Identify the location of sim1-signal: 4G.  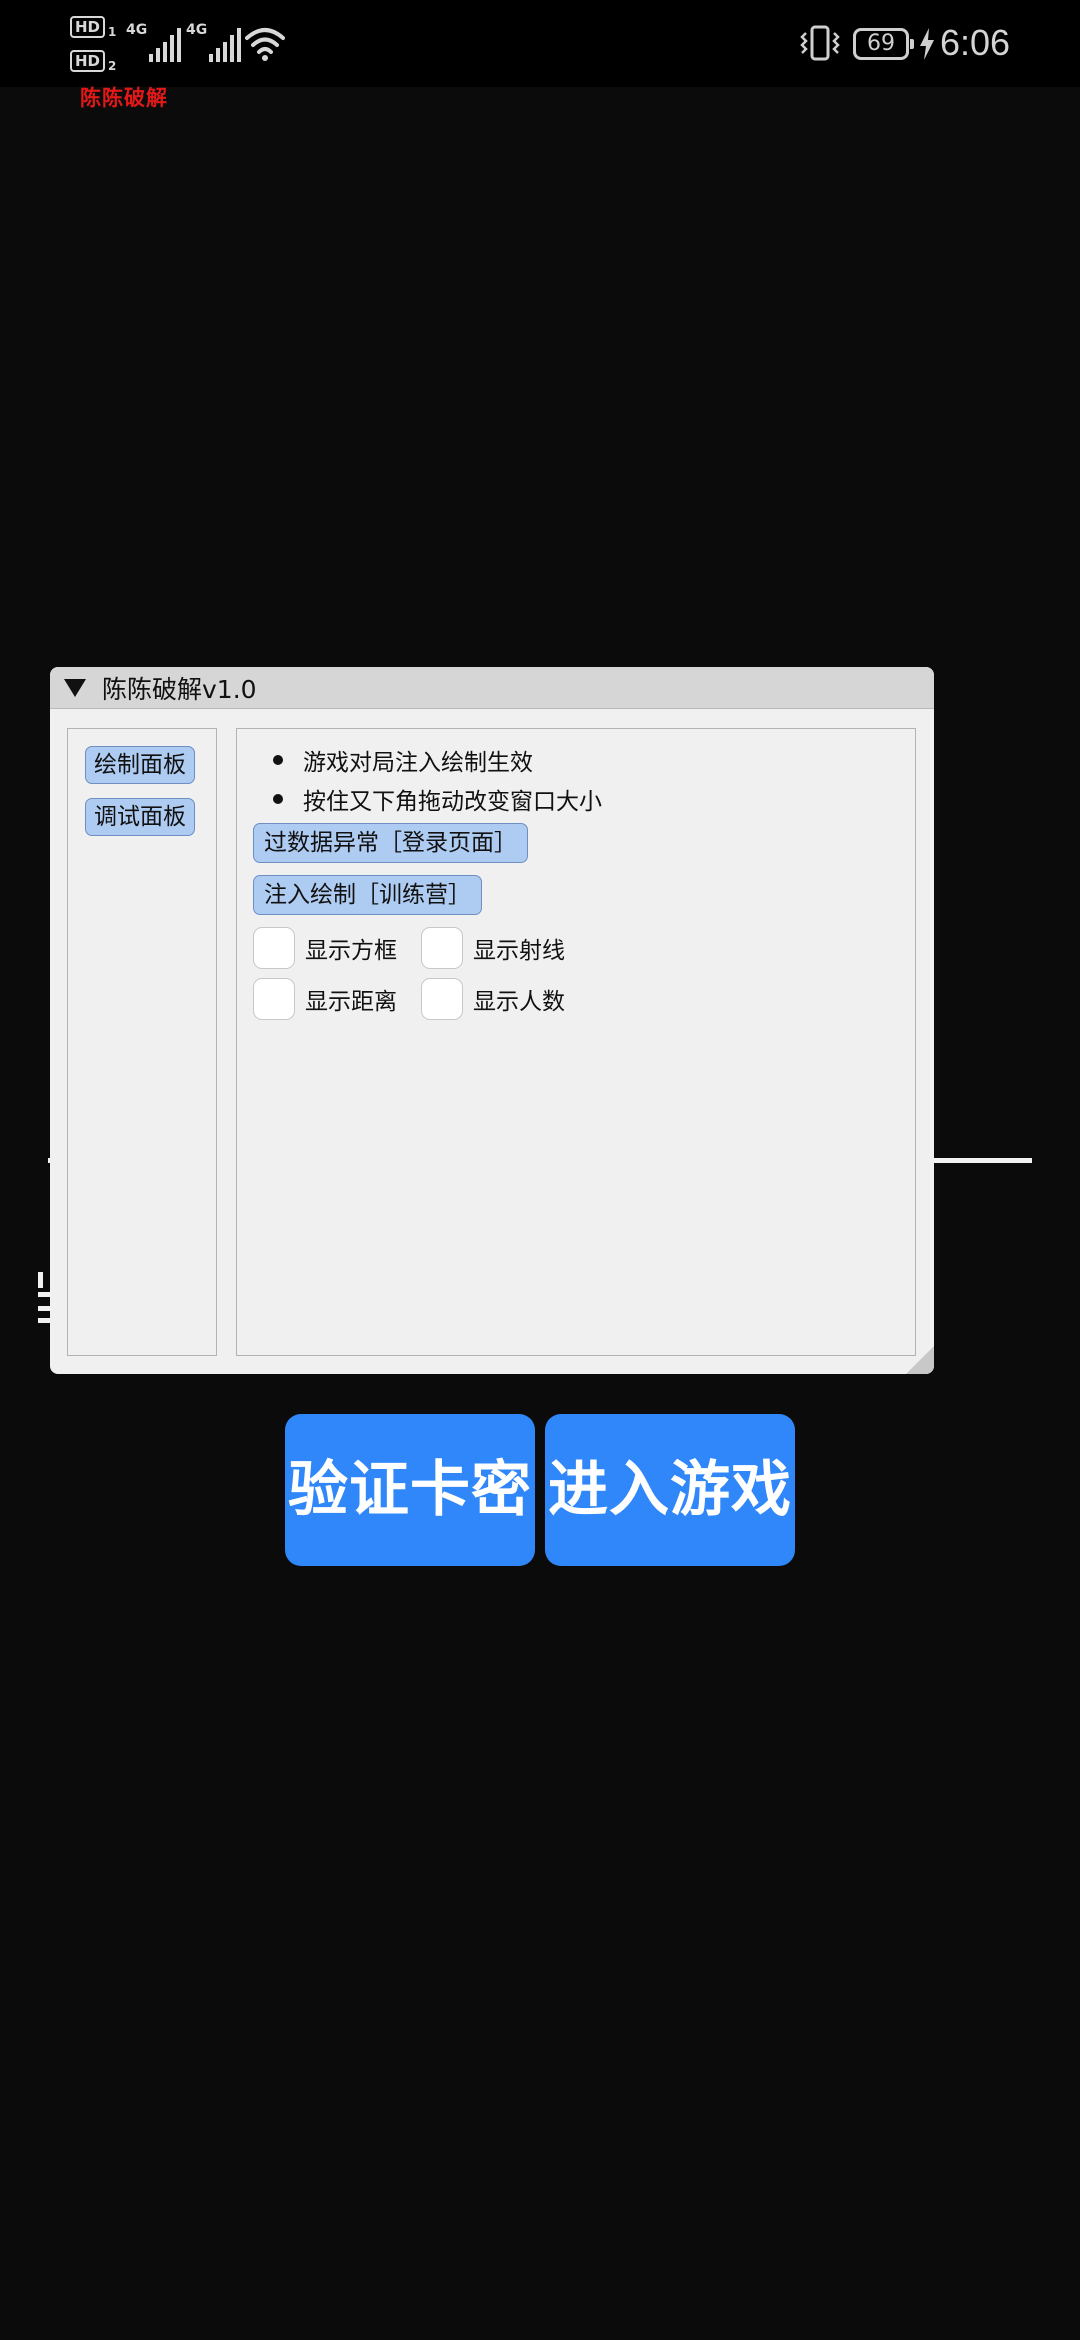
(154, 42).